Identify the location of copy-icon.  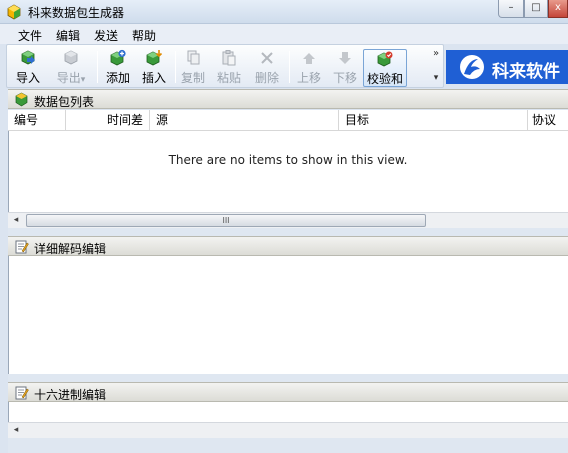
(193, 57).